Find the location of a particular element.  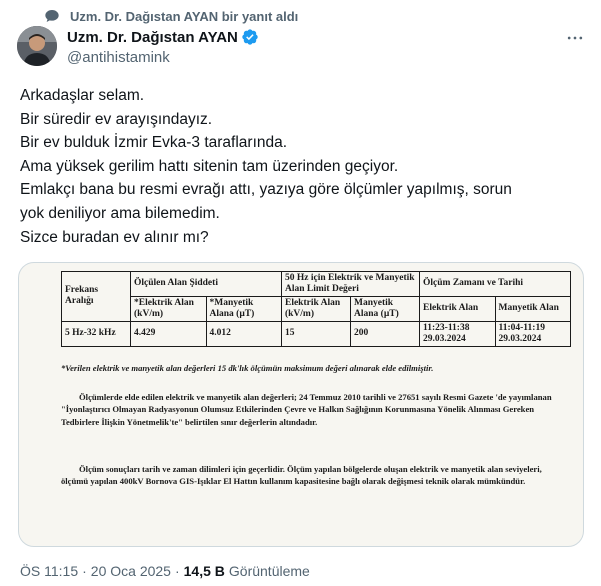

magnetic-time-header: Manyetik Alan is located at coordinates (532, 308).